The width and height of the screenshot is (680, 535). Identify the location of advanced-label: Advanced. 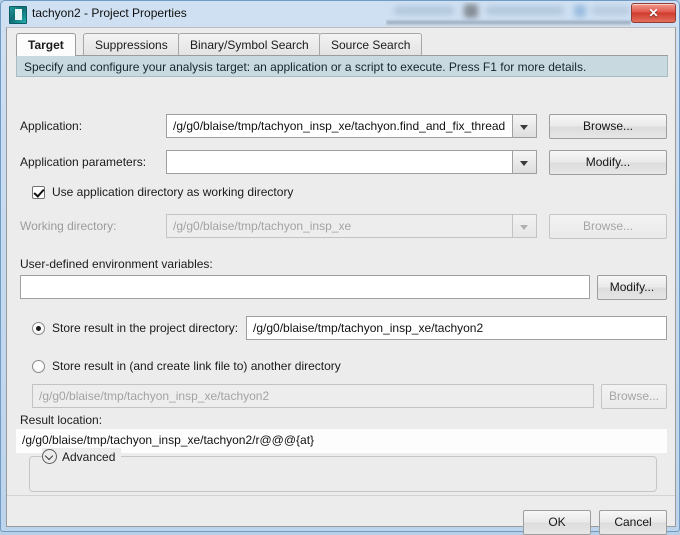
(89, 456).